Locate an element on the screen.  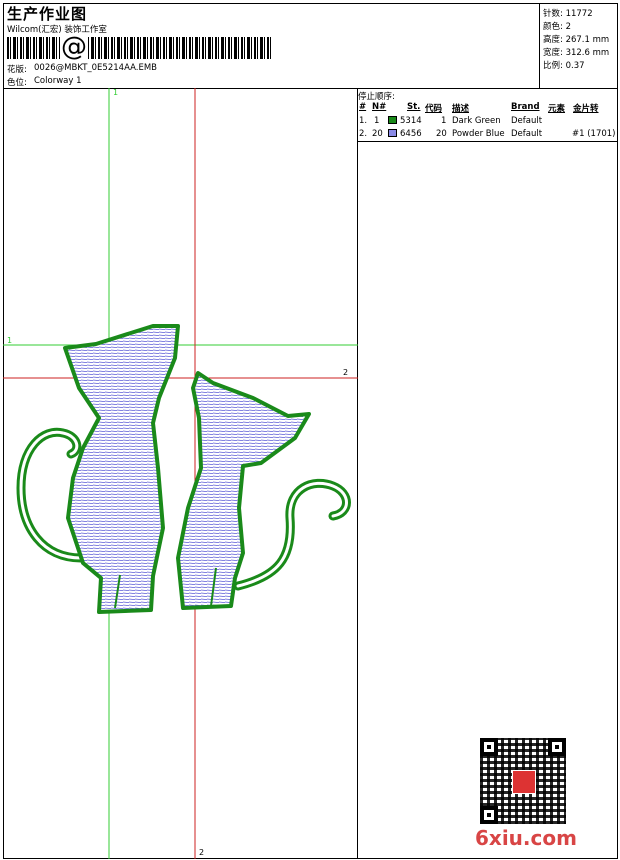
col-stitches: St. is located at coordinates (414, 107).